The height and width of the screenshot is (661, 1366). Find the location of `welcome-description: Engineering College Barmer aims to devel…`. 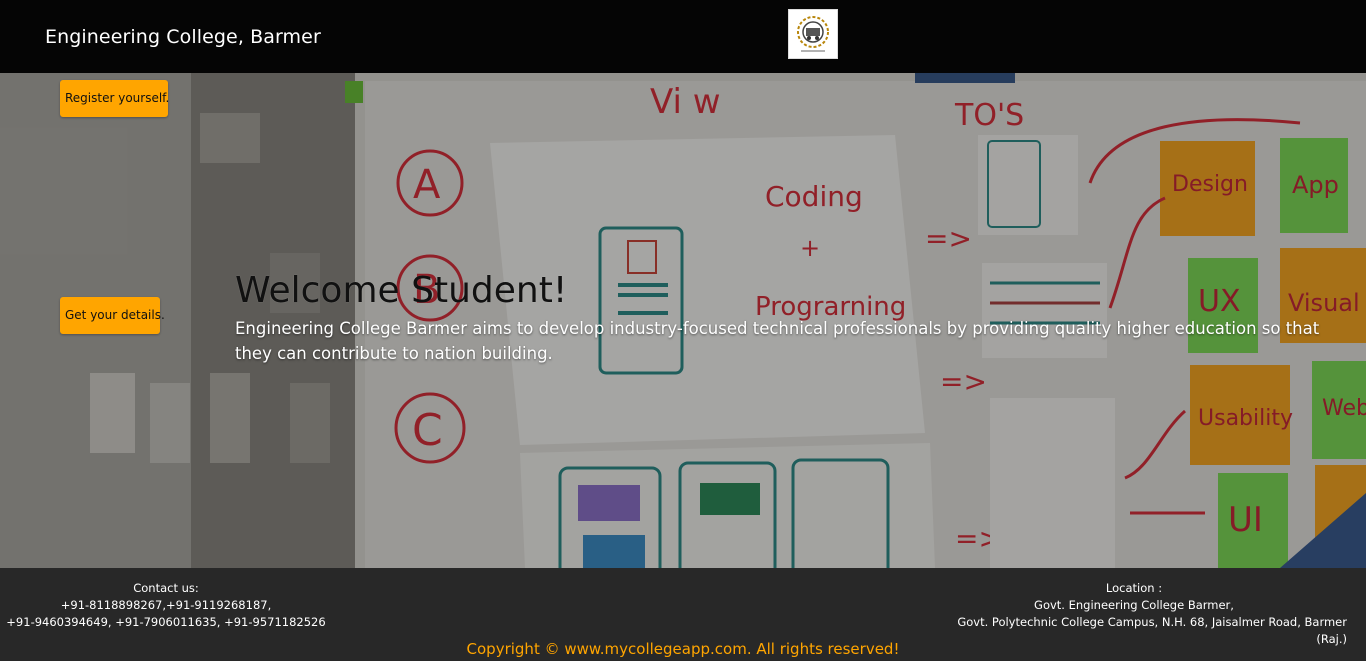

welcome-description: Engineering College Barmer aims to devel… is located at coordinates (777, 341).